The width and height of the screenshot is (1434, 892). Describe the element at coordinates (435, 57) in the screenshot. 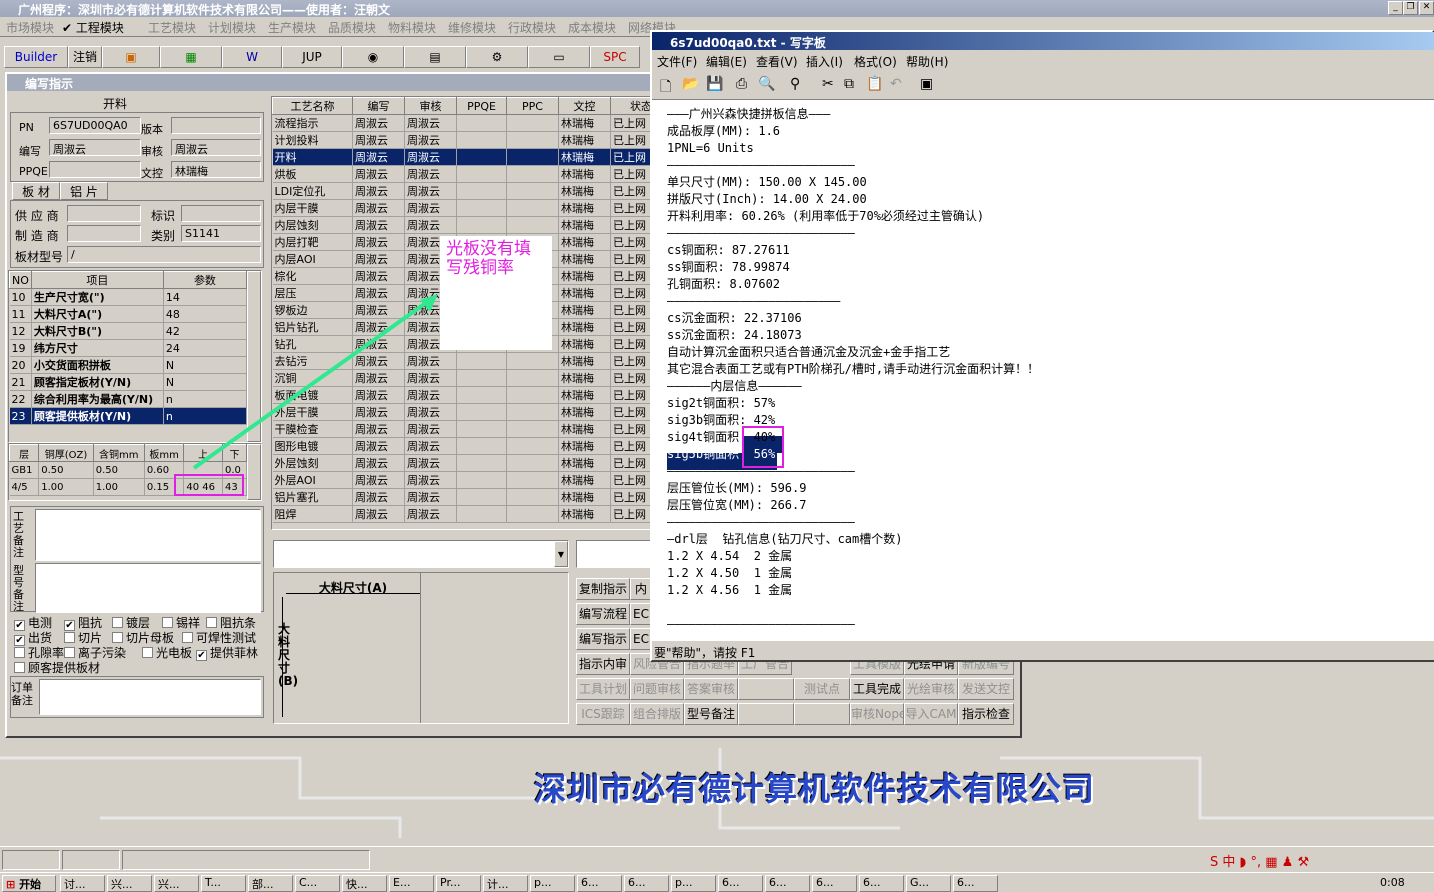

I see `database-icon: ▤` at that location.